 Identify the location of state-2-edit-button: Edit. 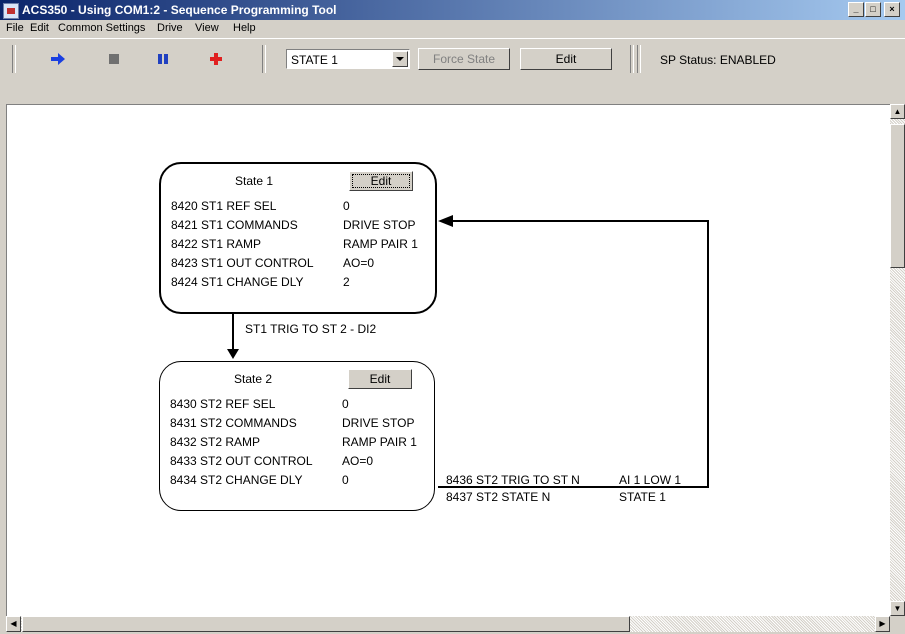
(380, 379).